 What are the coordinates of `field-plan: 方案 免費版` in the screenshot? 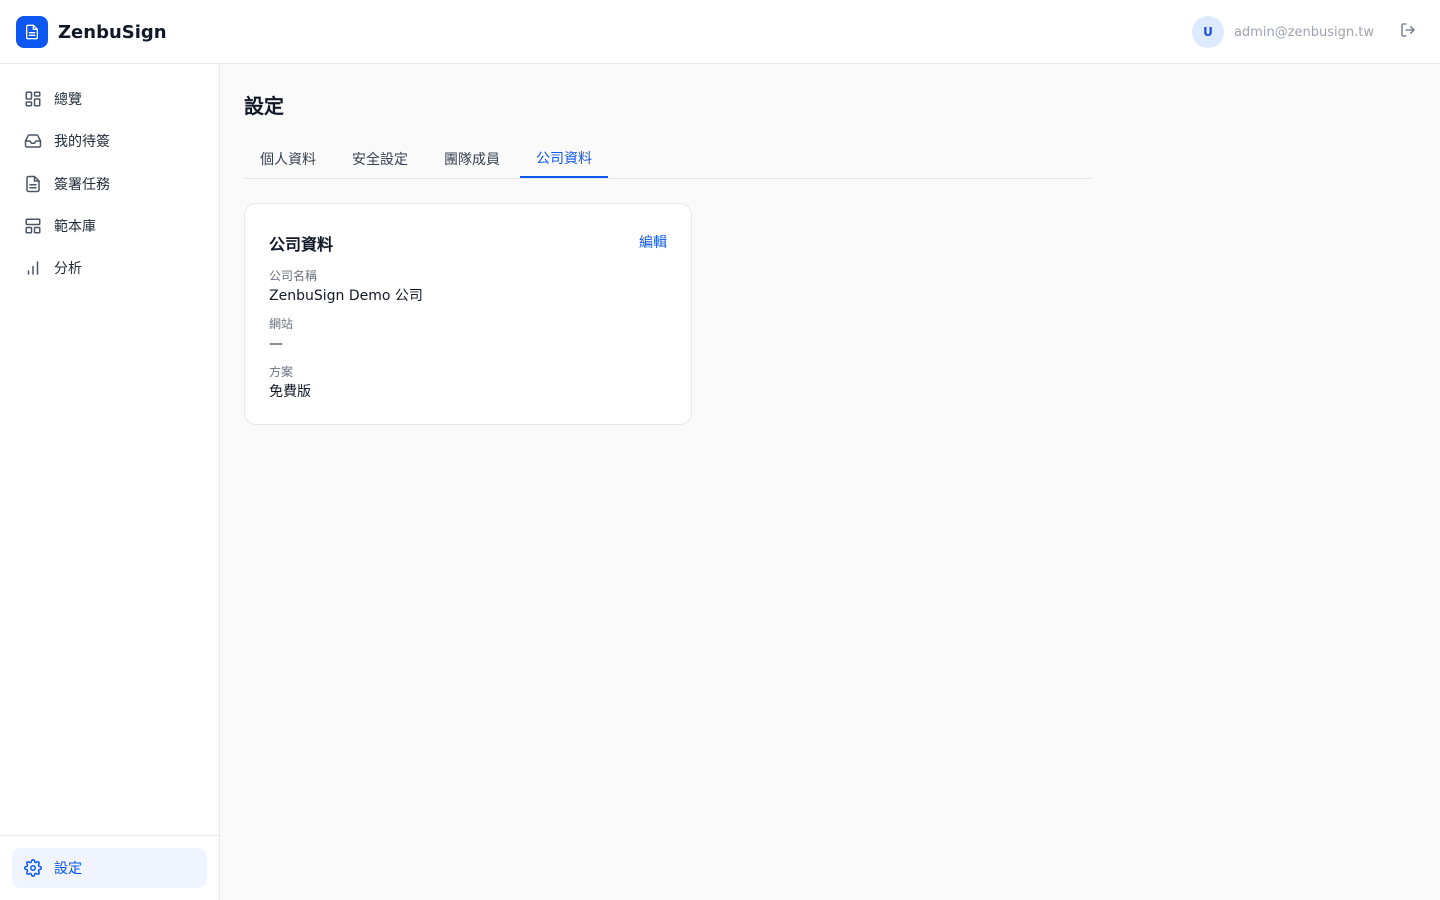 It's located at (290, 383).